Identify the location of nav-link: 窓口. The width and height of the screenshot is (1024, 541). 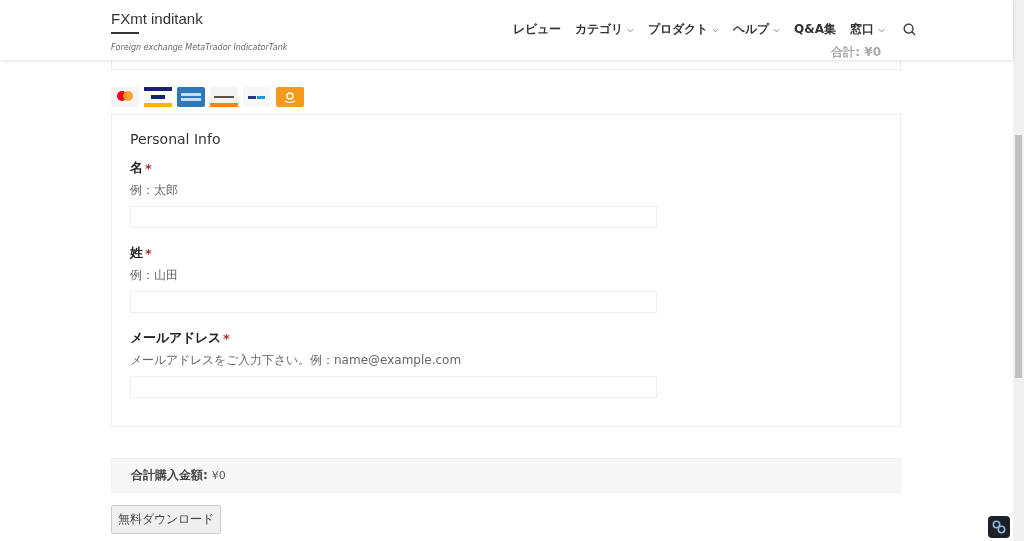
(867, 29).